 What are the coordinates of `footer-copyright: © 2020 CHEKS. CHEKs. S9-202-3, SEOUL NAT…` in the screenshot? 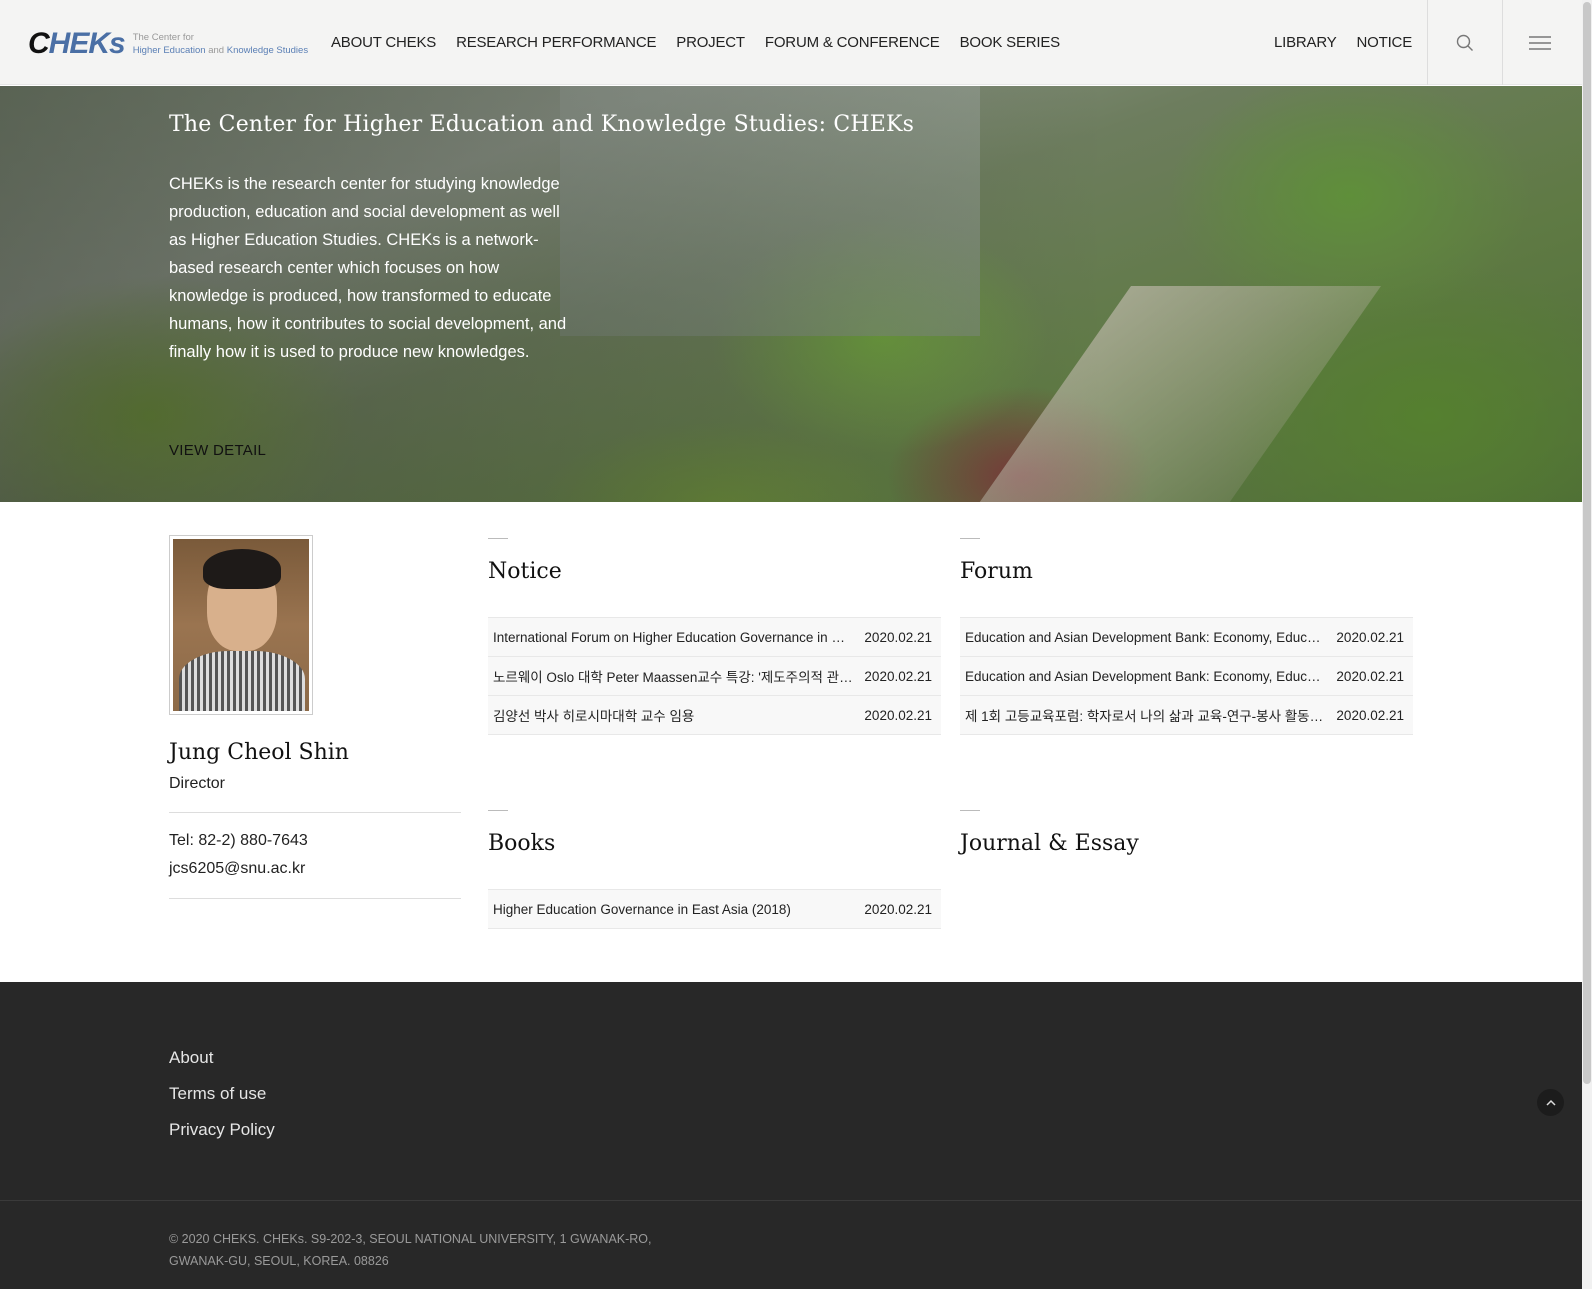 It's located at (410, 1250).